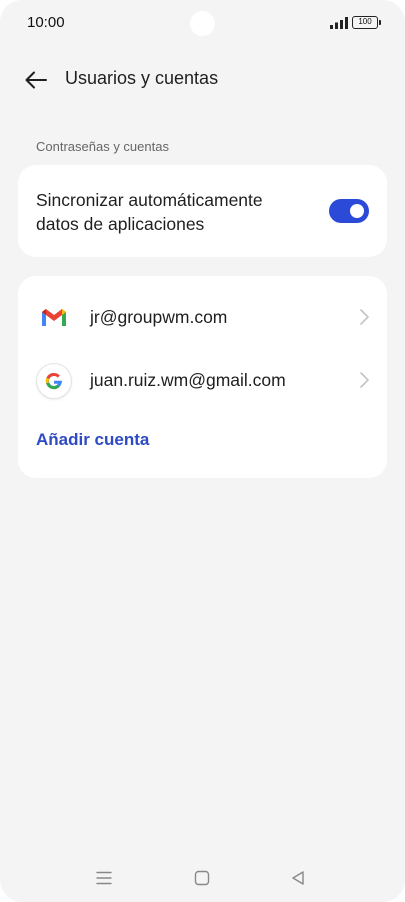 Image resolution: width=405 pixels, height=902 pixels. I want to click on home-button, so click(202, 878).